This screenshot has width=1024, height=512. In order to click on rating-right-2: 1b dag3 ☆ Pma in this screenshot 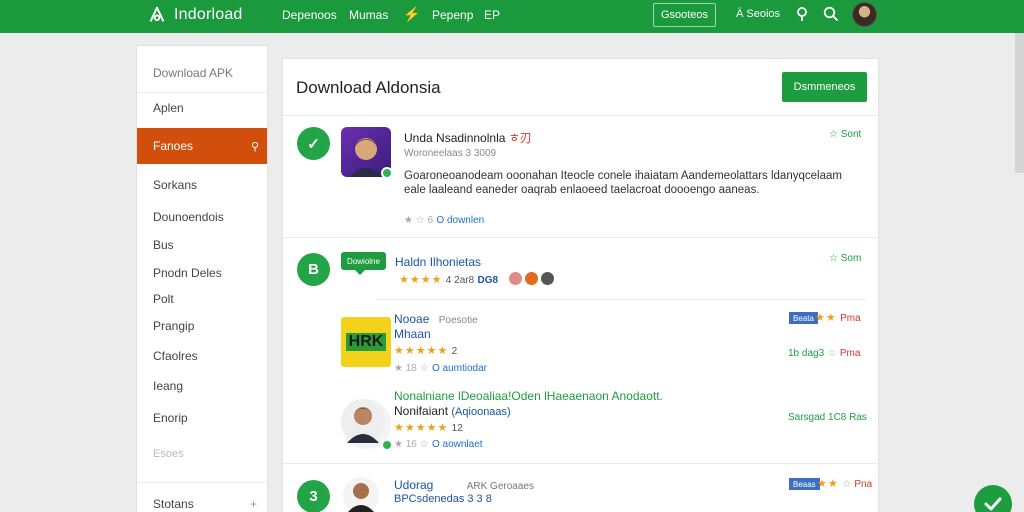, I will do `click(824, 352)`.